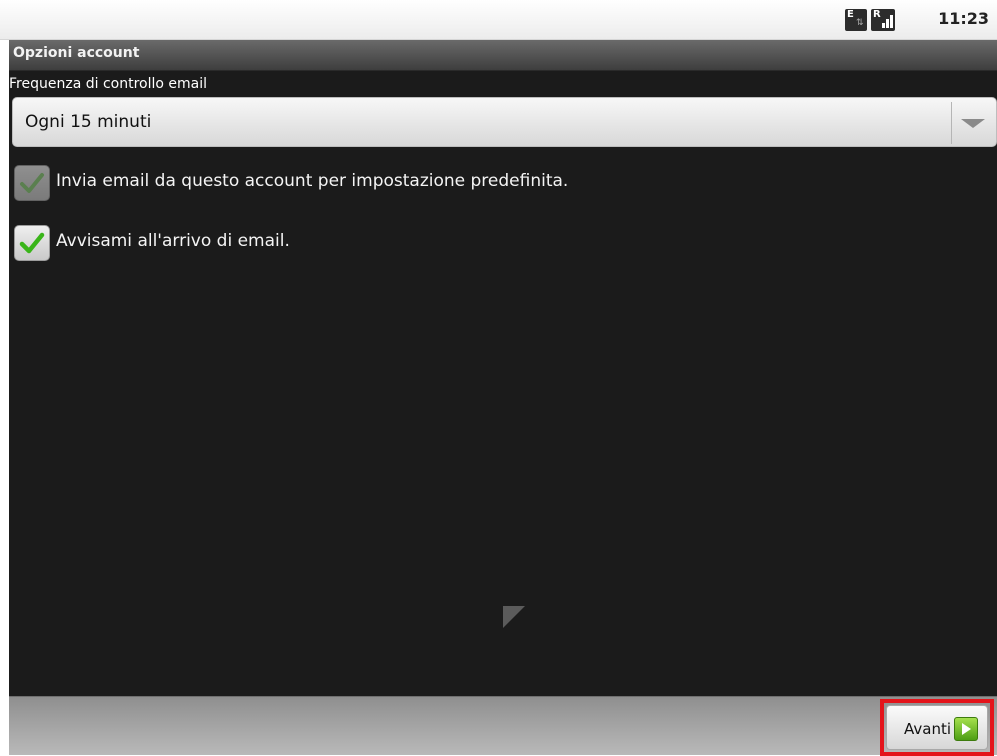  Describe the element at coordinates (951, 123) in the screenshot. I see `spinner-divider` at that location.